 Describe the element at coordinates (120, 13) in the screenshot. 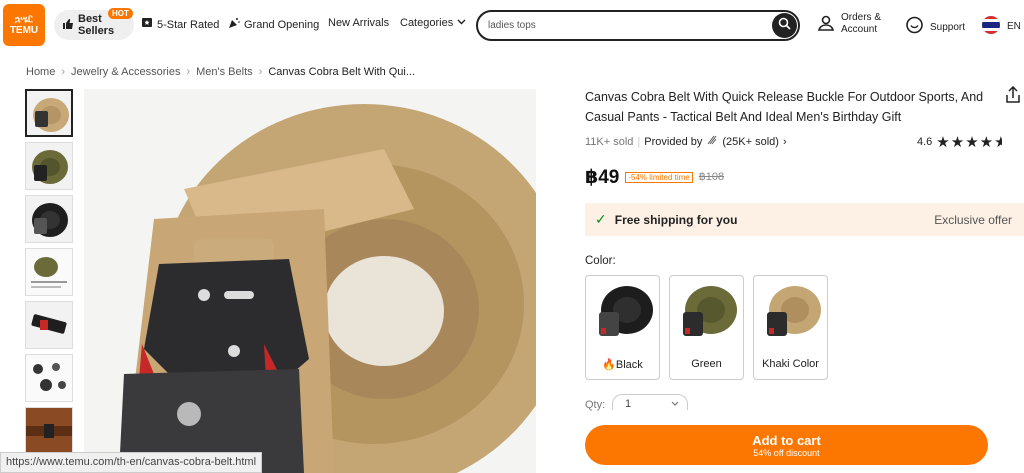

I see `hot-badge: HOT` at that location.